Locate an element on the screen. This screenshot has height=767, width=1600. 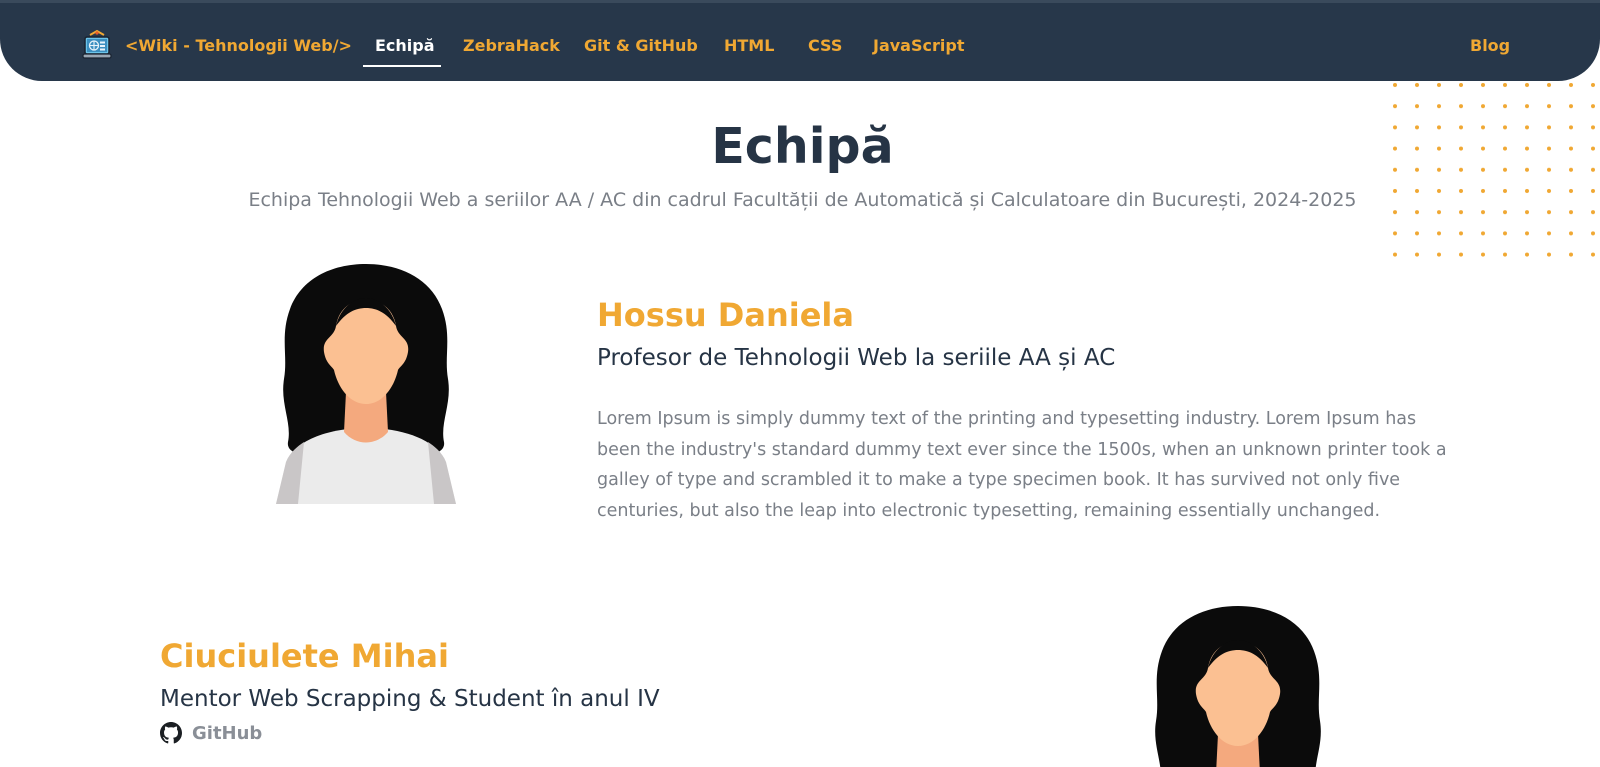
brand-link: <Wiki - Tehnologii Web/> is located at coordinates (216, 45).